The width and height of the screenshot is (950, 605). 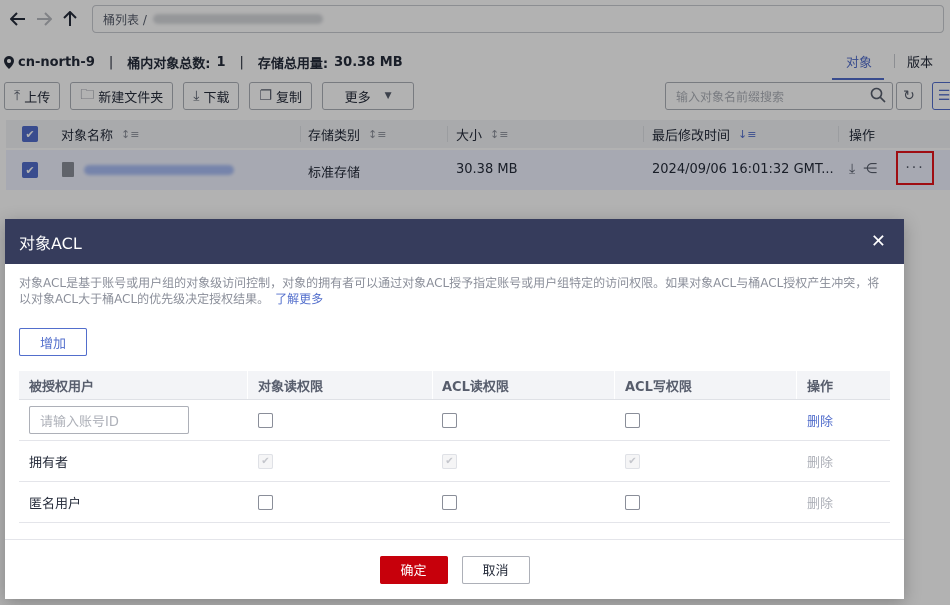 I want to click on cancel-button: 取消, so click(x=495, y=569).